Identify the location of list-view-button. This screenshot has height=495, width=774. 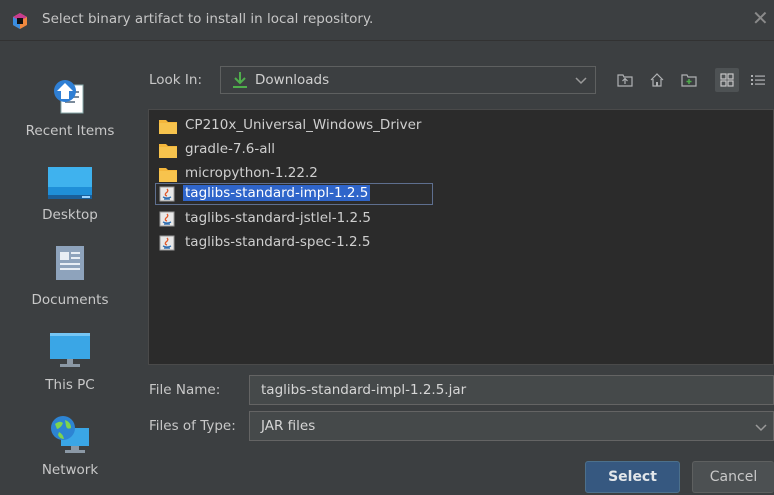
(727, 80).